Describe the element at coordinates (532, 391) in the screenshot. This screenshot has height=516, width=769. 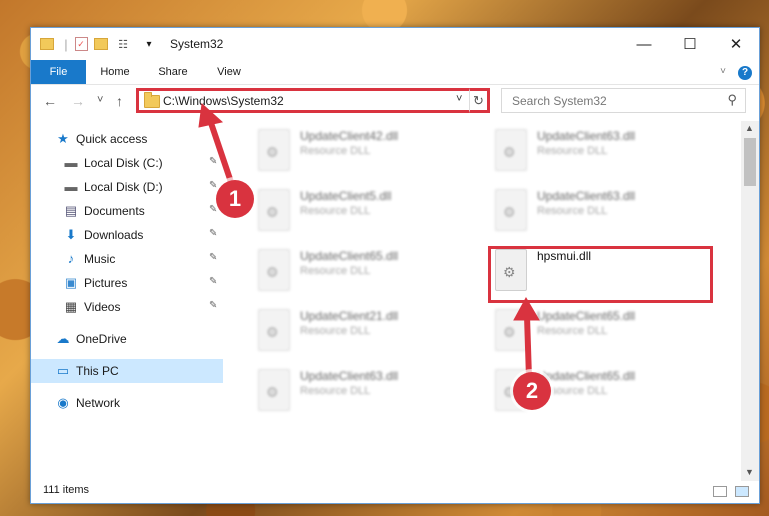
I see `step-marker-2: 2` at that location.